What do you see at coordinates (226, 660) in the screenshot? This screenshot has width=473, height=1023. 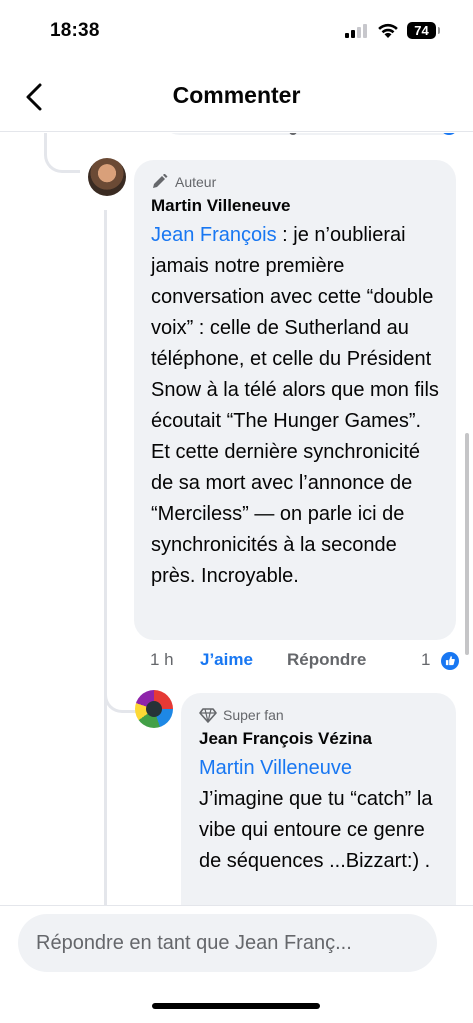 I see `like-button: J’aime` at bounding box center [226, 660].